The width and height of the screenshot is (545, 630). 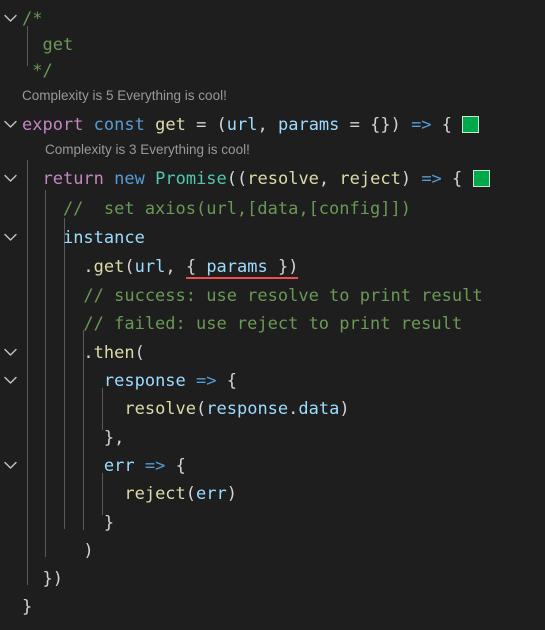 What do you see at coordinates (242, 324) in the screenshot?
I see `code-token: // failed: use reject to print result` at bounding box center [242, 324].